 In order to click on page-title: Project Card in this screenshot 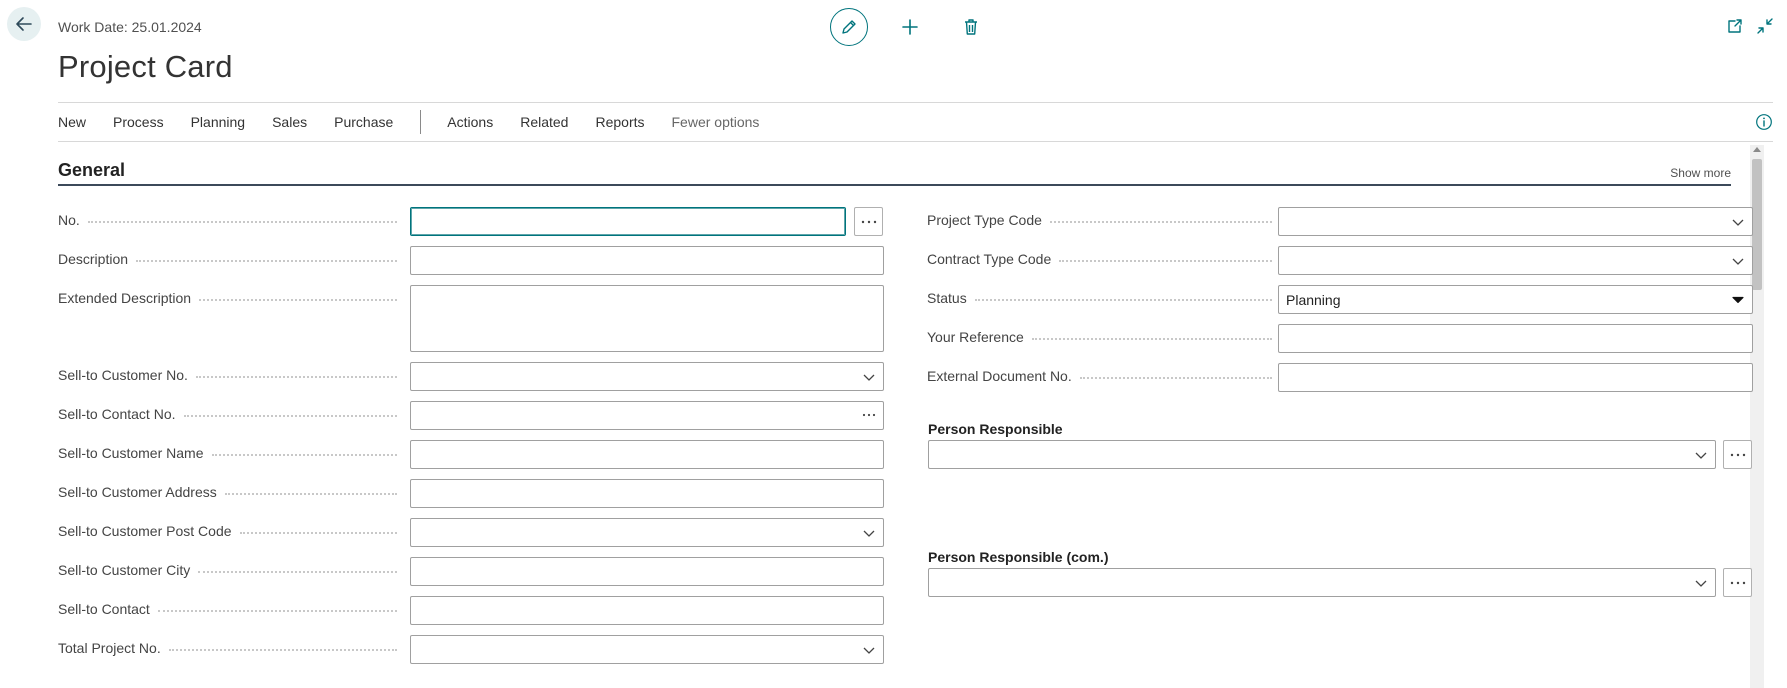, I will do `click(145, 66)`.